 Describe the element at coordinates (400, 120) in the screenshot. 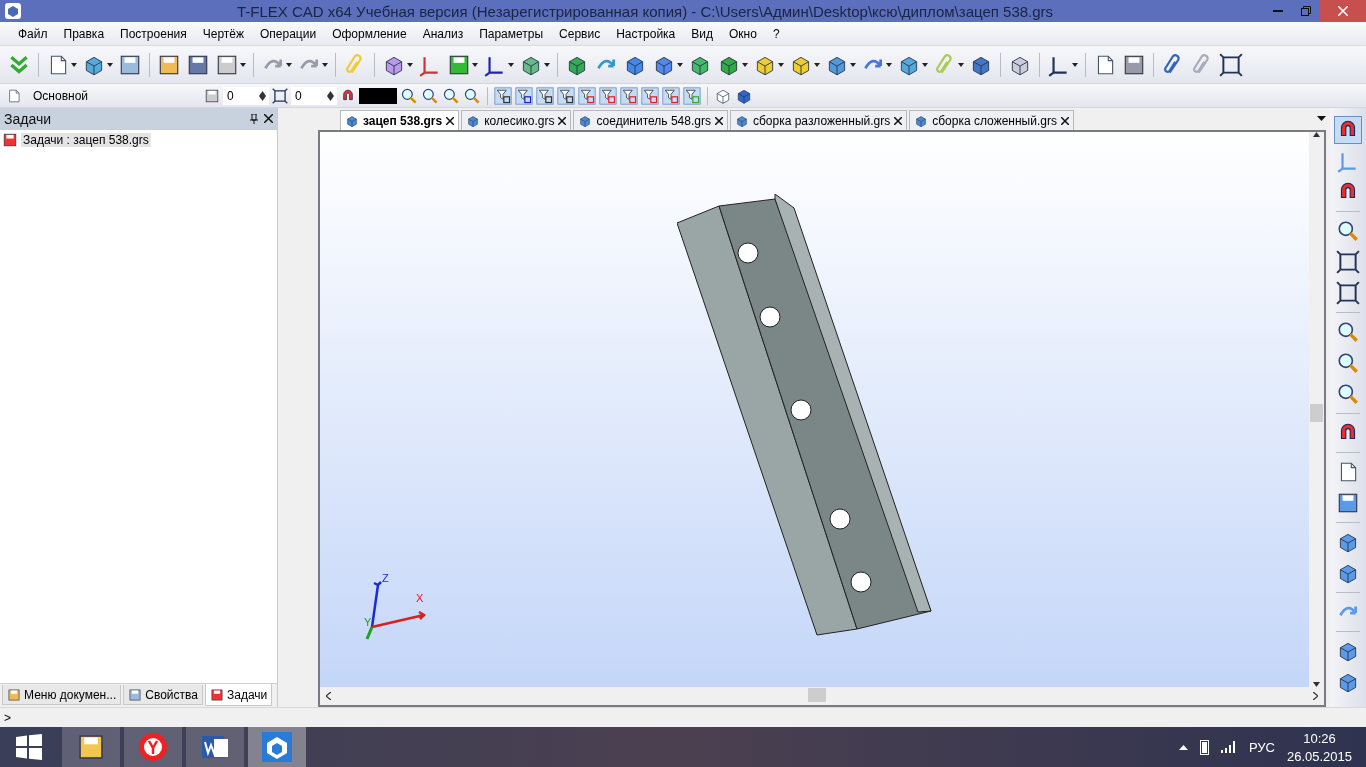

I see `document-tab: зацеп 538.grs` at that location.